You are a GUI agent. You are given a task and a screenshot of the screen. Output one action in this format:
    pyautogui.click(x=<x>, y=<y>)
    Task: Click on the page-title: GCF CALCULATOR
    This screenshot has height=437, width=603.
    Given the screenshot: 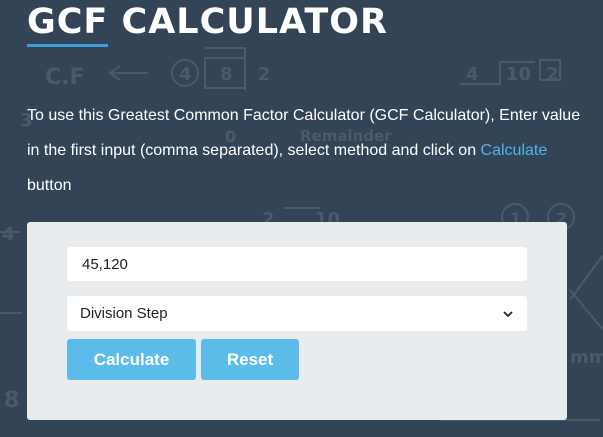 What is the action you would take?
    pyautogui.click(x=207, y=22)
    